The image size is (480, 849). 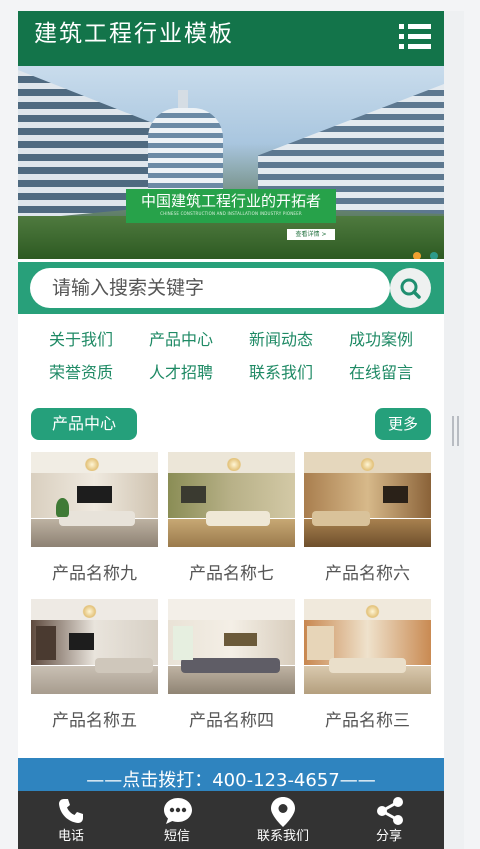 I want to click on pager-dot, so click(x=434, y=255).